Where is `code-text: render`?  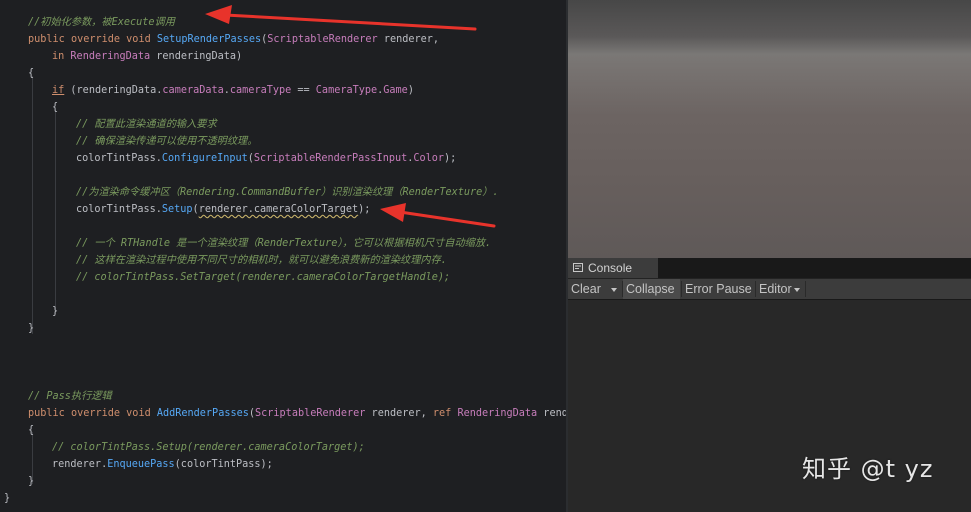 code-text: render is located at coordinates (554, 413).